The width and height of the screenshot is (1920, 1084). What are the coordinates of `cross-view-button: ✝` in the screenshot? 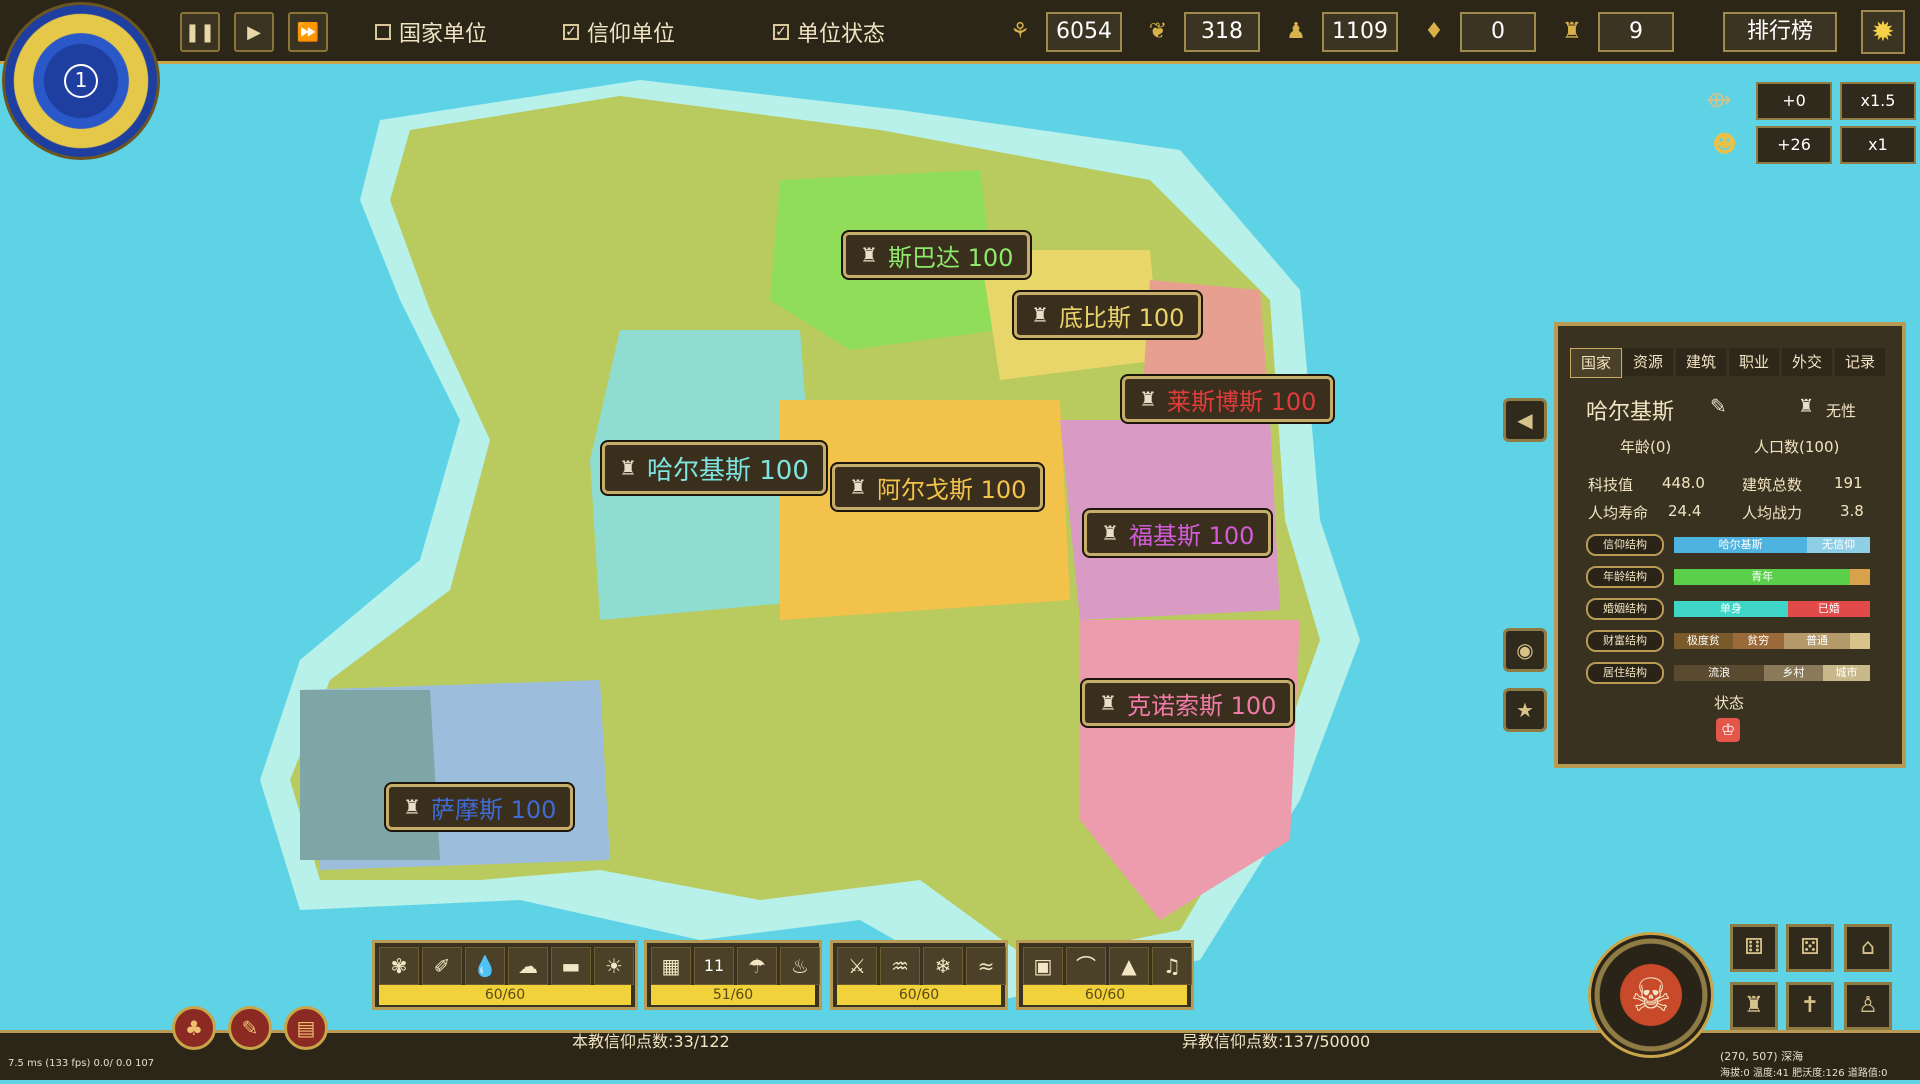 It's located at (1810, 1006).